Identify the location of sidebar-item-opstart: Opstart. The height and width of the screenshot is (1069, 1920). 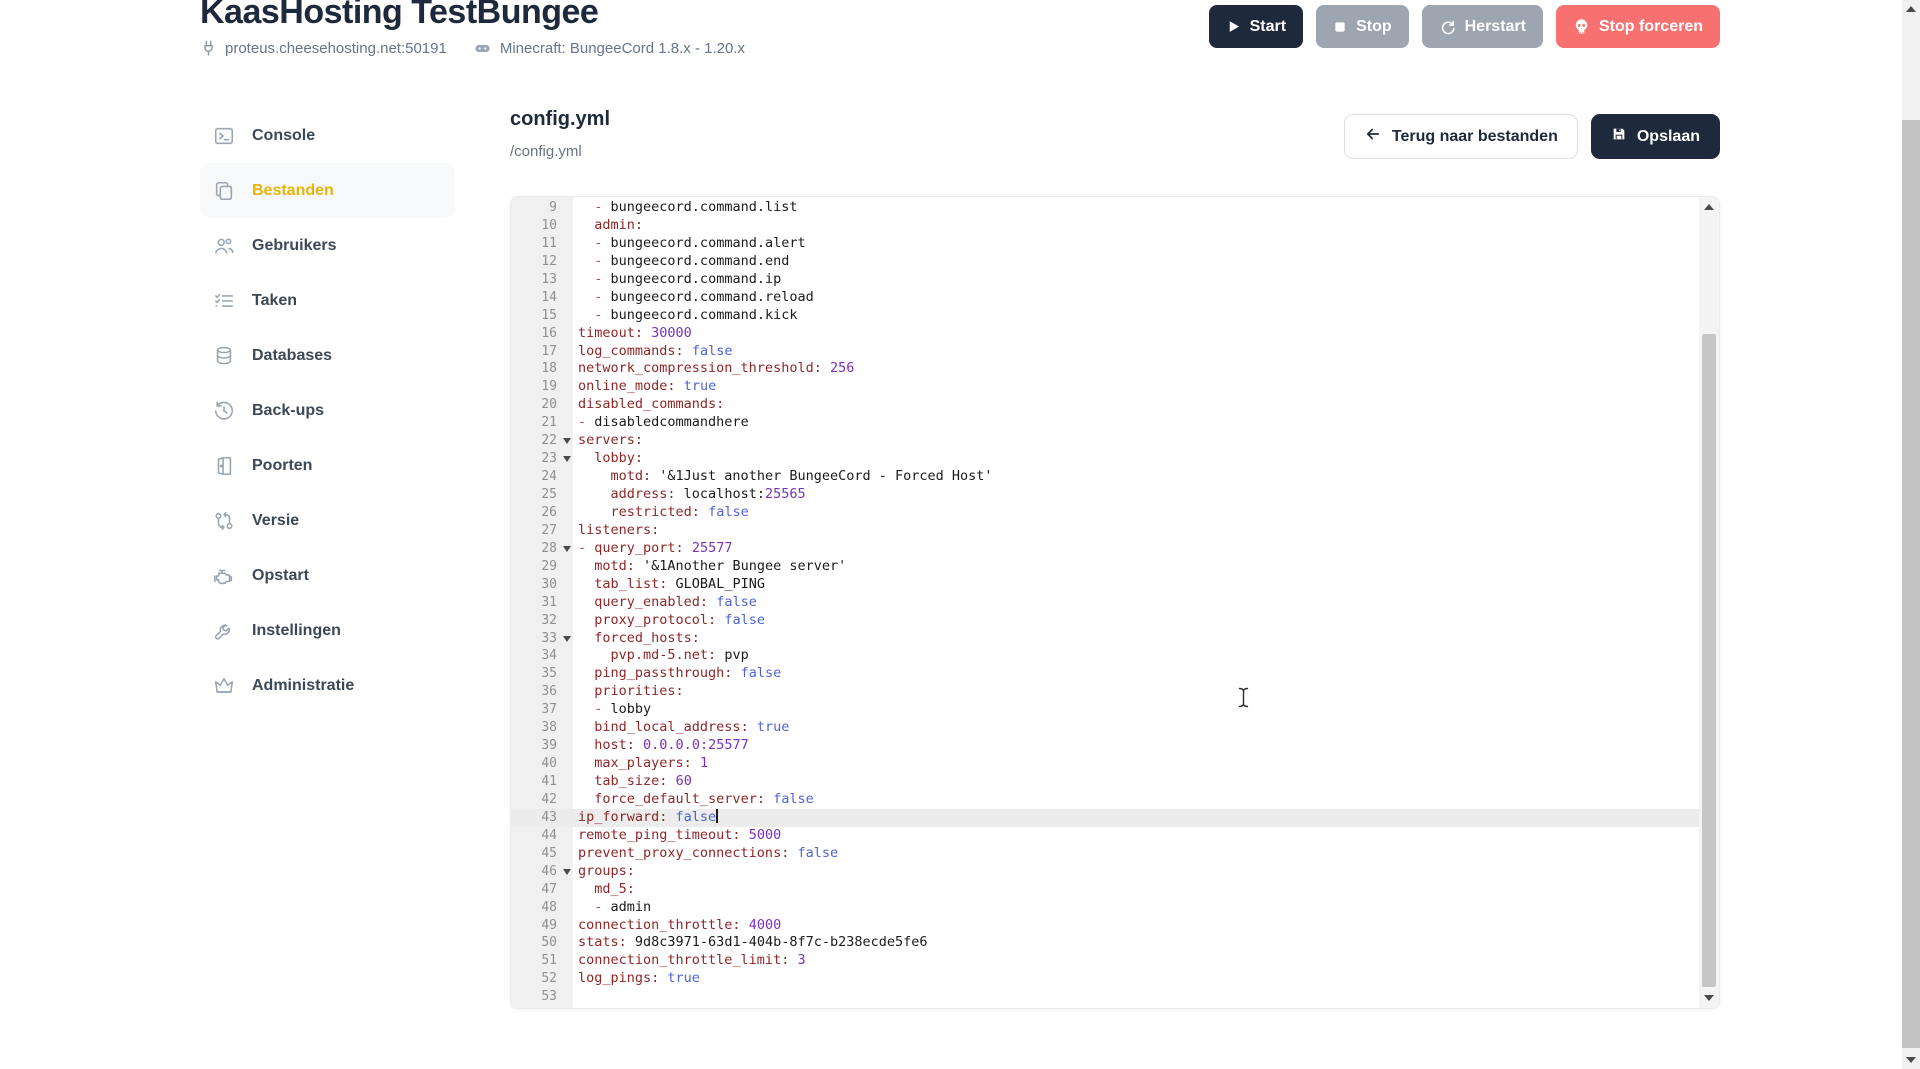
(327, 575).